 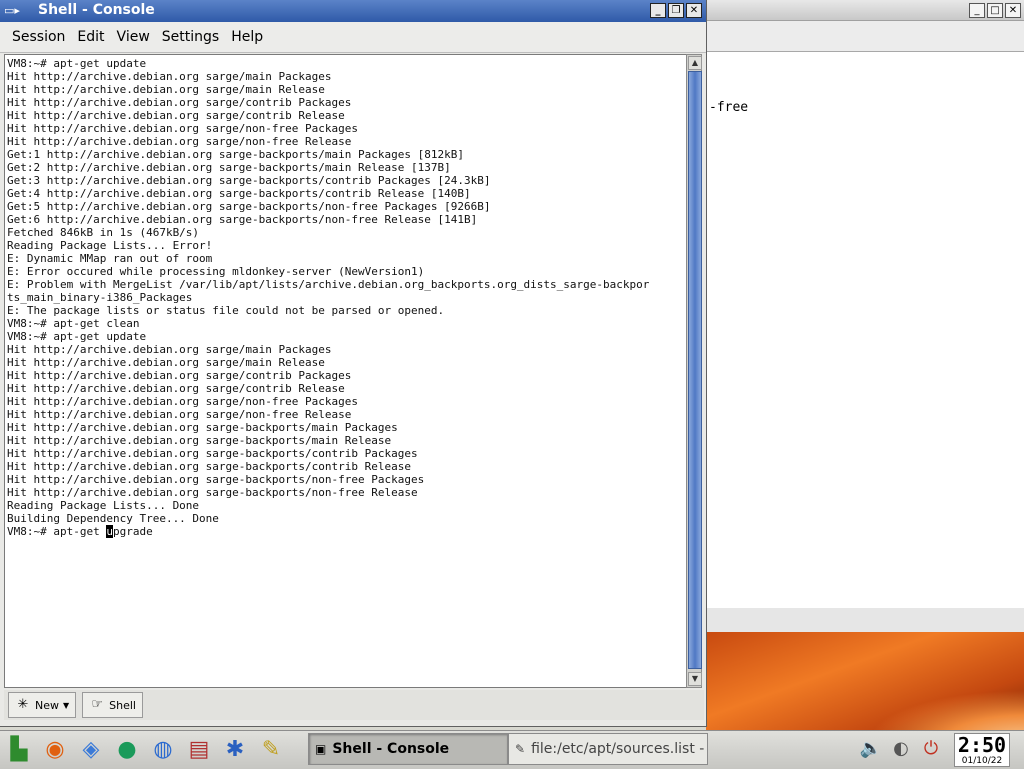 What do you see at coordinates (354, 705) in the screenshot?
I see `session-tabbar: ✳ New ▼ ☞ Shell` at bounding box center [354, 705].